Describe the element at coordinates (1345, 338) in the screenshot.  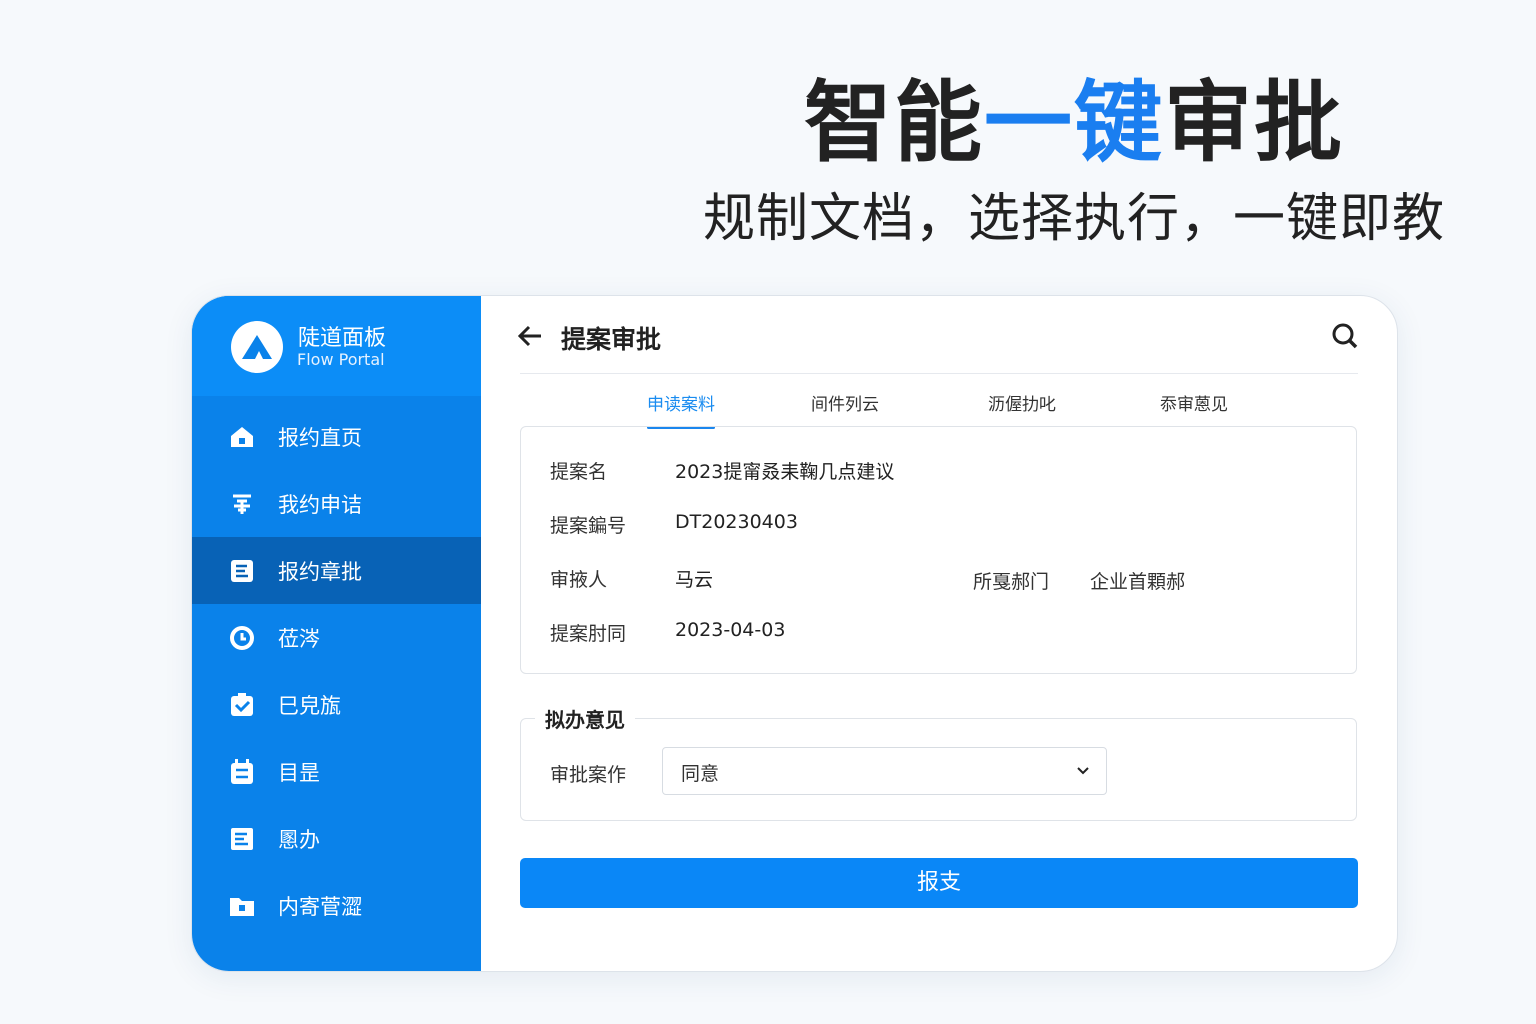
I see `search-icon` at that location.